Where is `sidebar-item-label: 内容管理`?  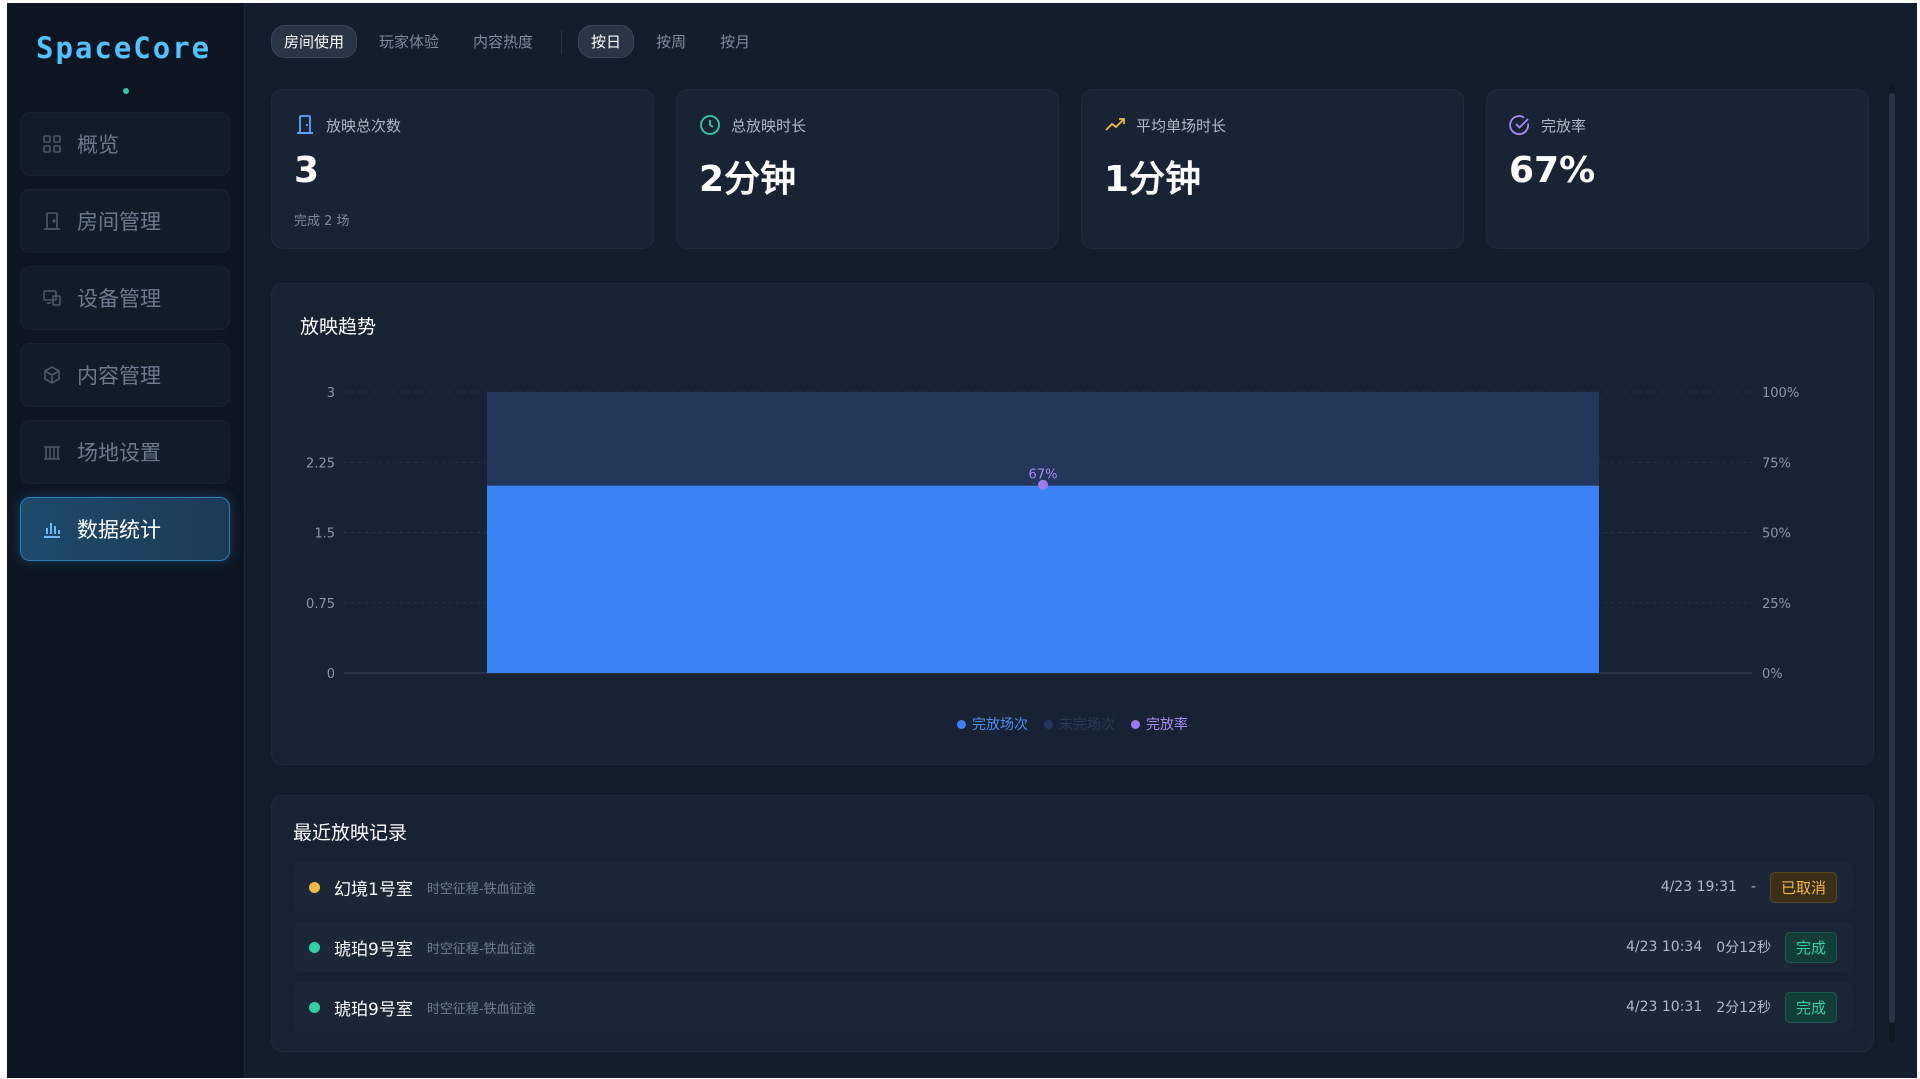
sidebar-item-label: 内容管理 is located at coordinates (119, 376).